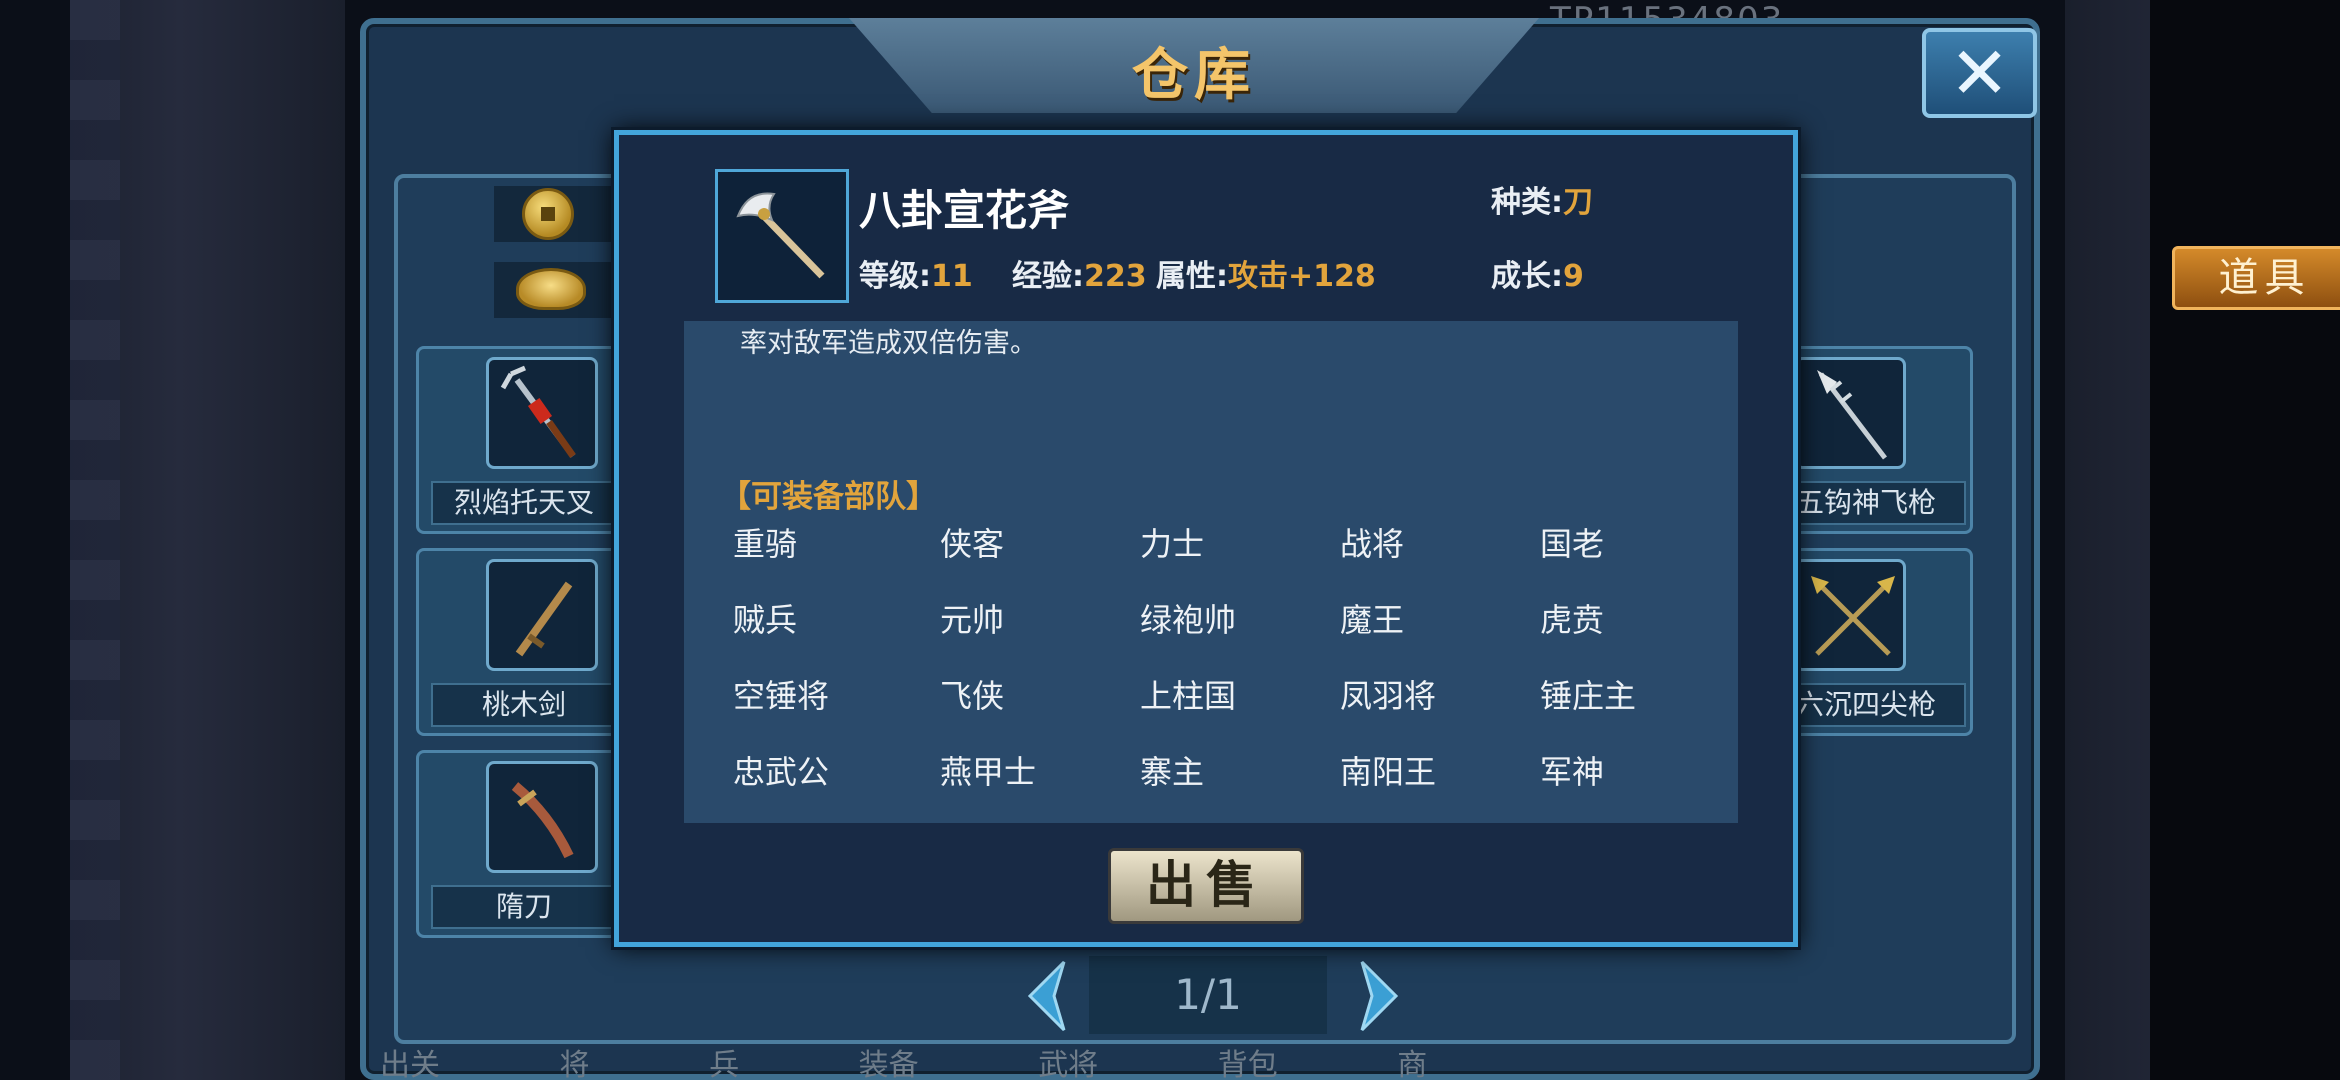  Describe the element at coordinates (2202, 540) in the screenshot. I see `background-right-art` at that location.